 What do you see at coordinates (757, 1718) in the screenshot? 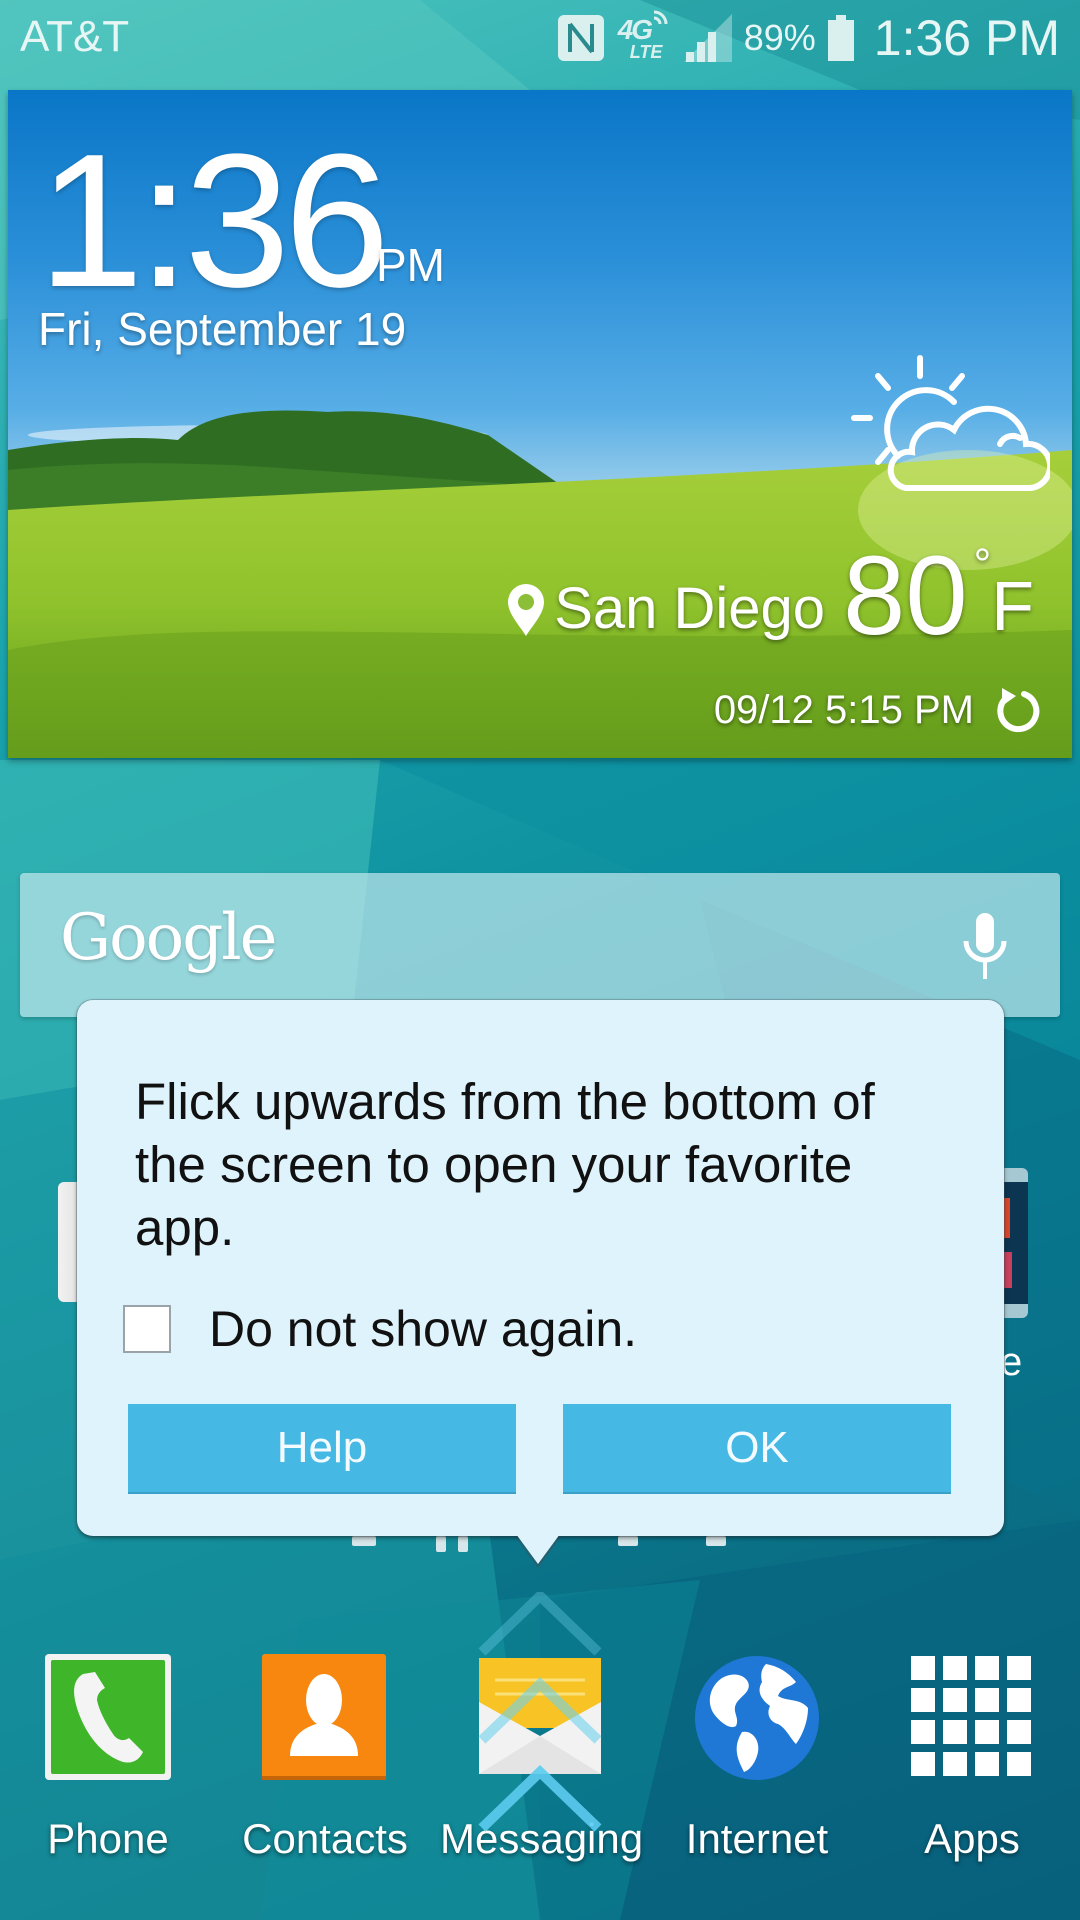
I see `globe-icon` at bounding box center [757, 1718].